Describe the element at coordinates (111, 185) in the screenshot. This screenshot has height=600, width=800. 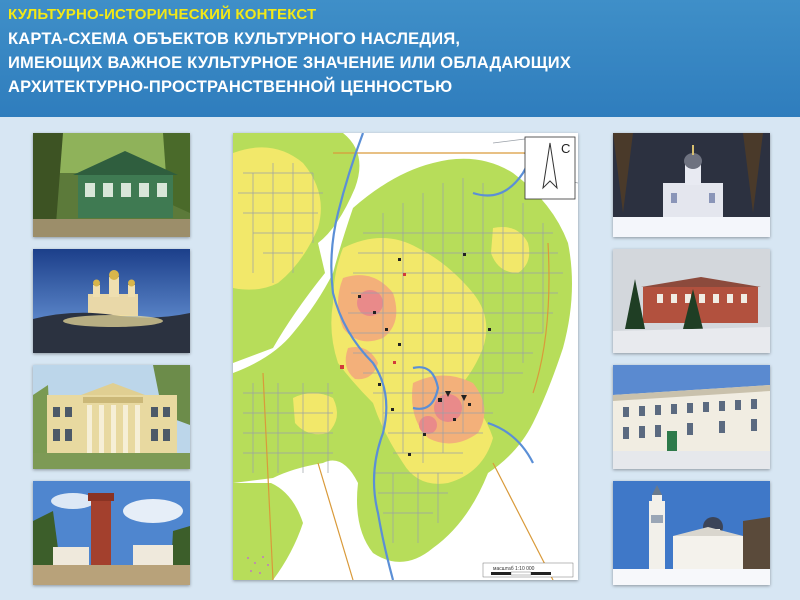
I see `photo-wooden-green-house` at that location.